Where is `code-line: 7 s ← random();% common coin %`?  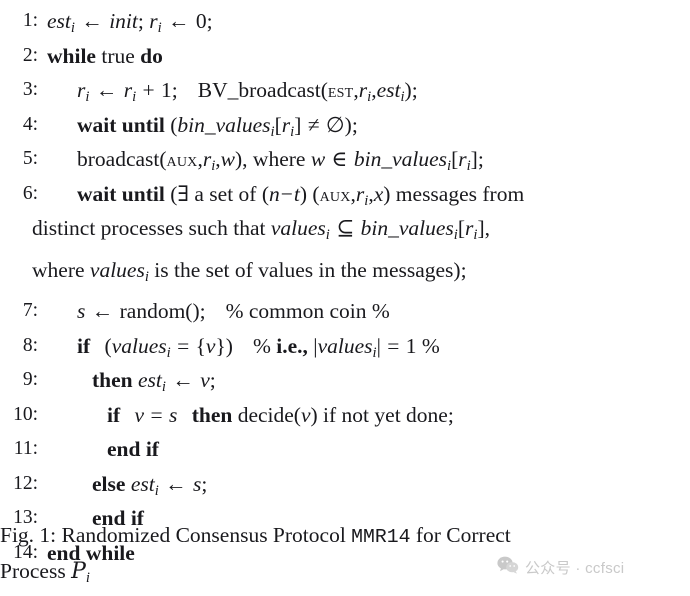
code-line: 7 s ← random();% common coin % is located at coordinates (345, 311).